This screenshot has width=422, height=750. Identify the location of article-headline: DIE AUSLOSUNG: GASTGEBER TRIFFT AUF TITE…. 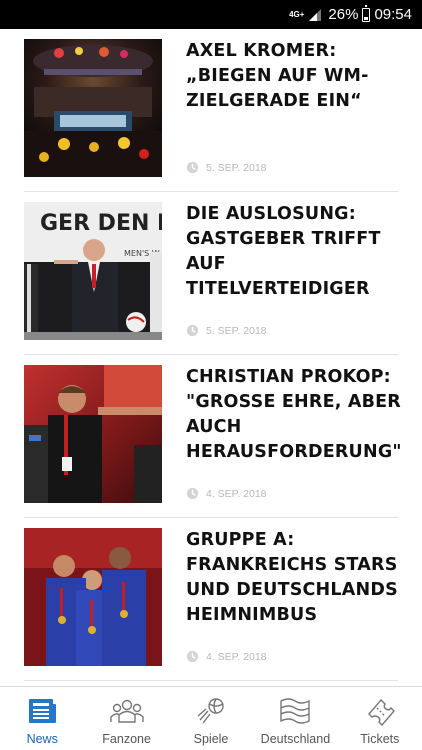
(296, 252).